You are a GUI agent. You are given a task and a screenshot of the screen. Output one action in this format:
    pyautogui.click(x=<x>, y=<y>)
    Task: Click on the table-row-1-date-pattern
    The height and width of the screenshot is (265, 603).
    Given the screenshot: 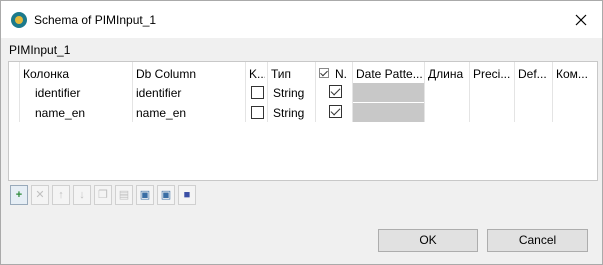 What is the action you would take?
    pyautogui.click(x=388, y=92)
    